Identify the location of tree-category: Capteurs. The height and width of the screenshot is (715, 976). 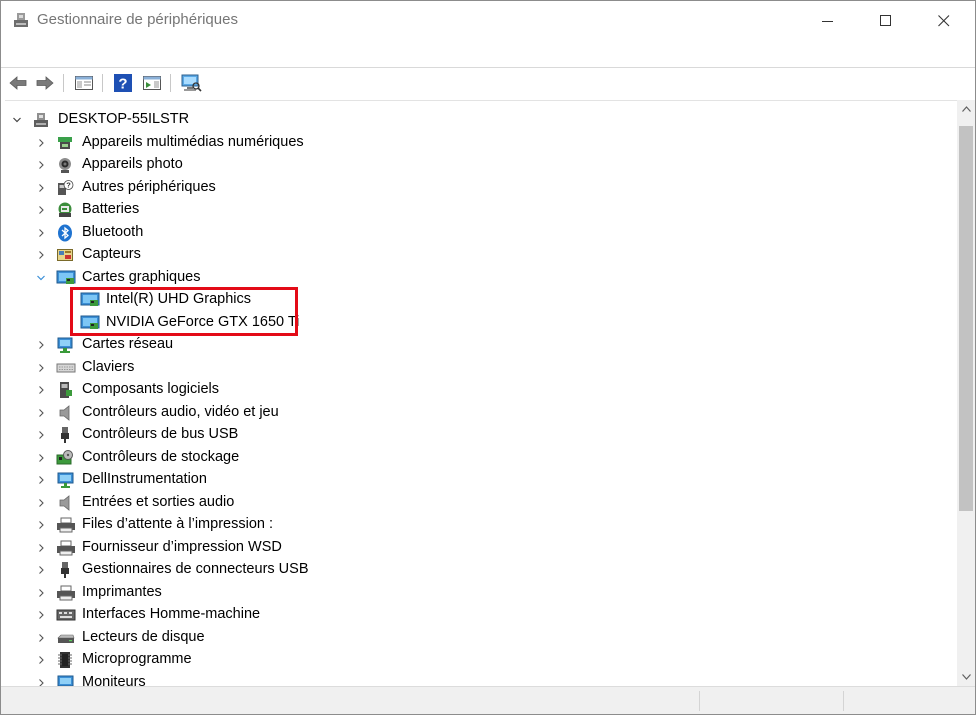
(475, 255).